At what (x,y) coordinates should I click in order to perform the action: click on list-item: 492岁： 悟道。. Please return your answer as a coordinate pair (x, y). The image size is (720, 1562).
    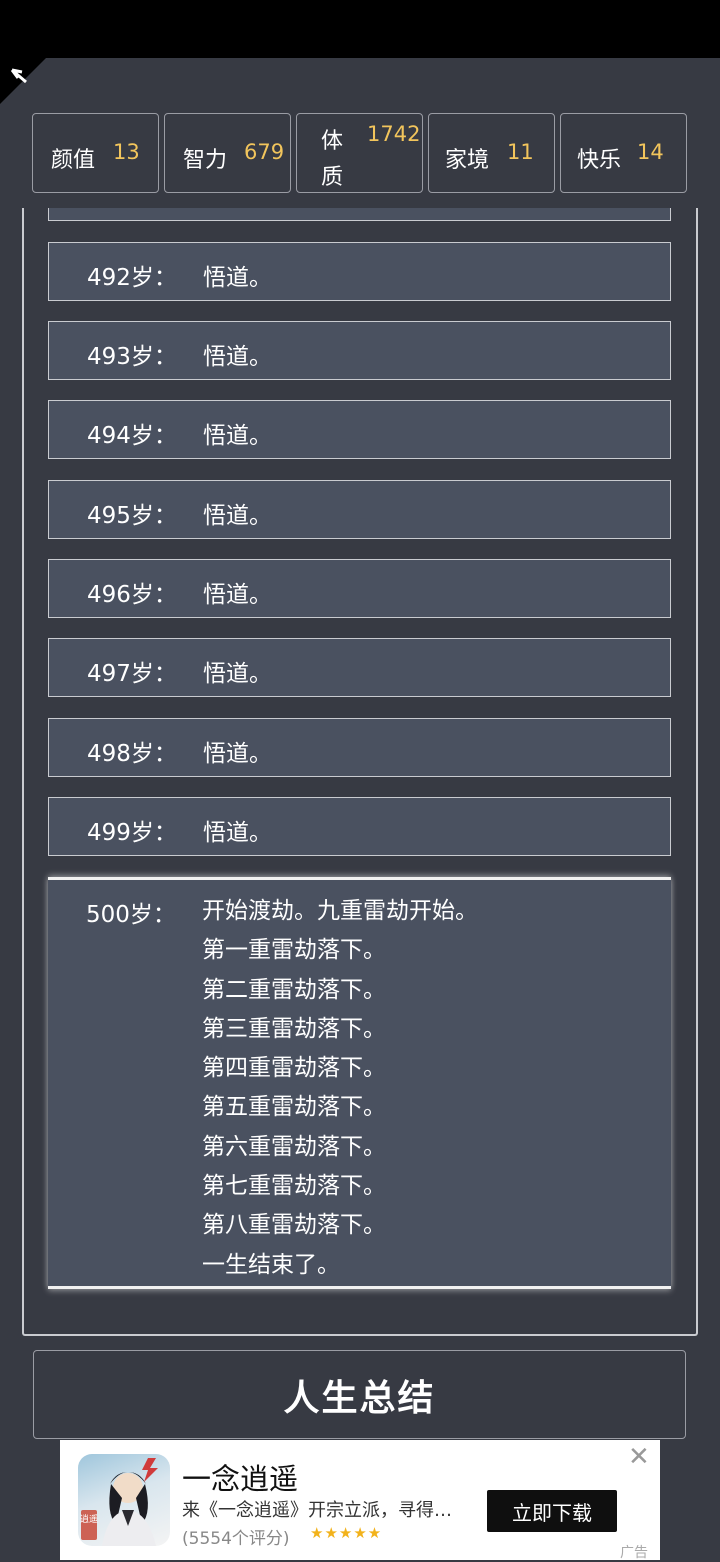
    Looking at the image, I should click on (359, 271).